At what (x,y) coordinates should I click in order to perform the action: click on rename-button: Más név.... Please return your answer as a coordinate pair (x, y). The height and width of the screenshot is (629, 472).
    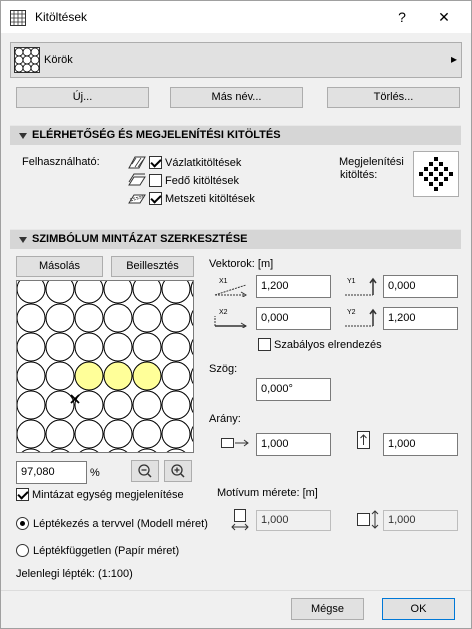
    Looking at the image, I should click on (236, 97).